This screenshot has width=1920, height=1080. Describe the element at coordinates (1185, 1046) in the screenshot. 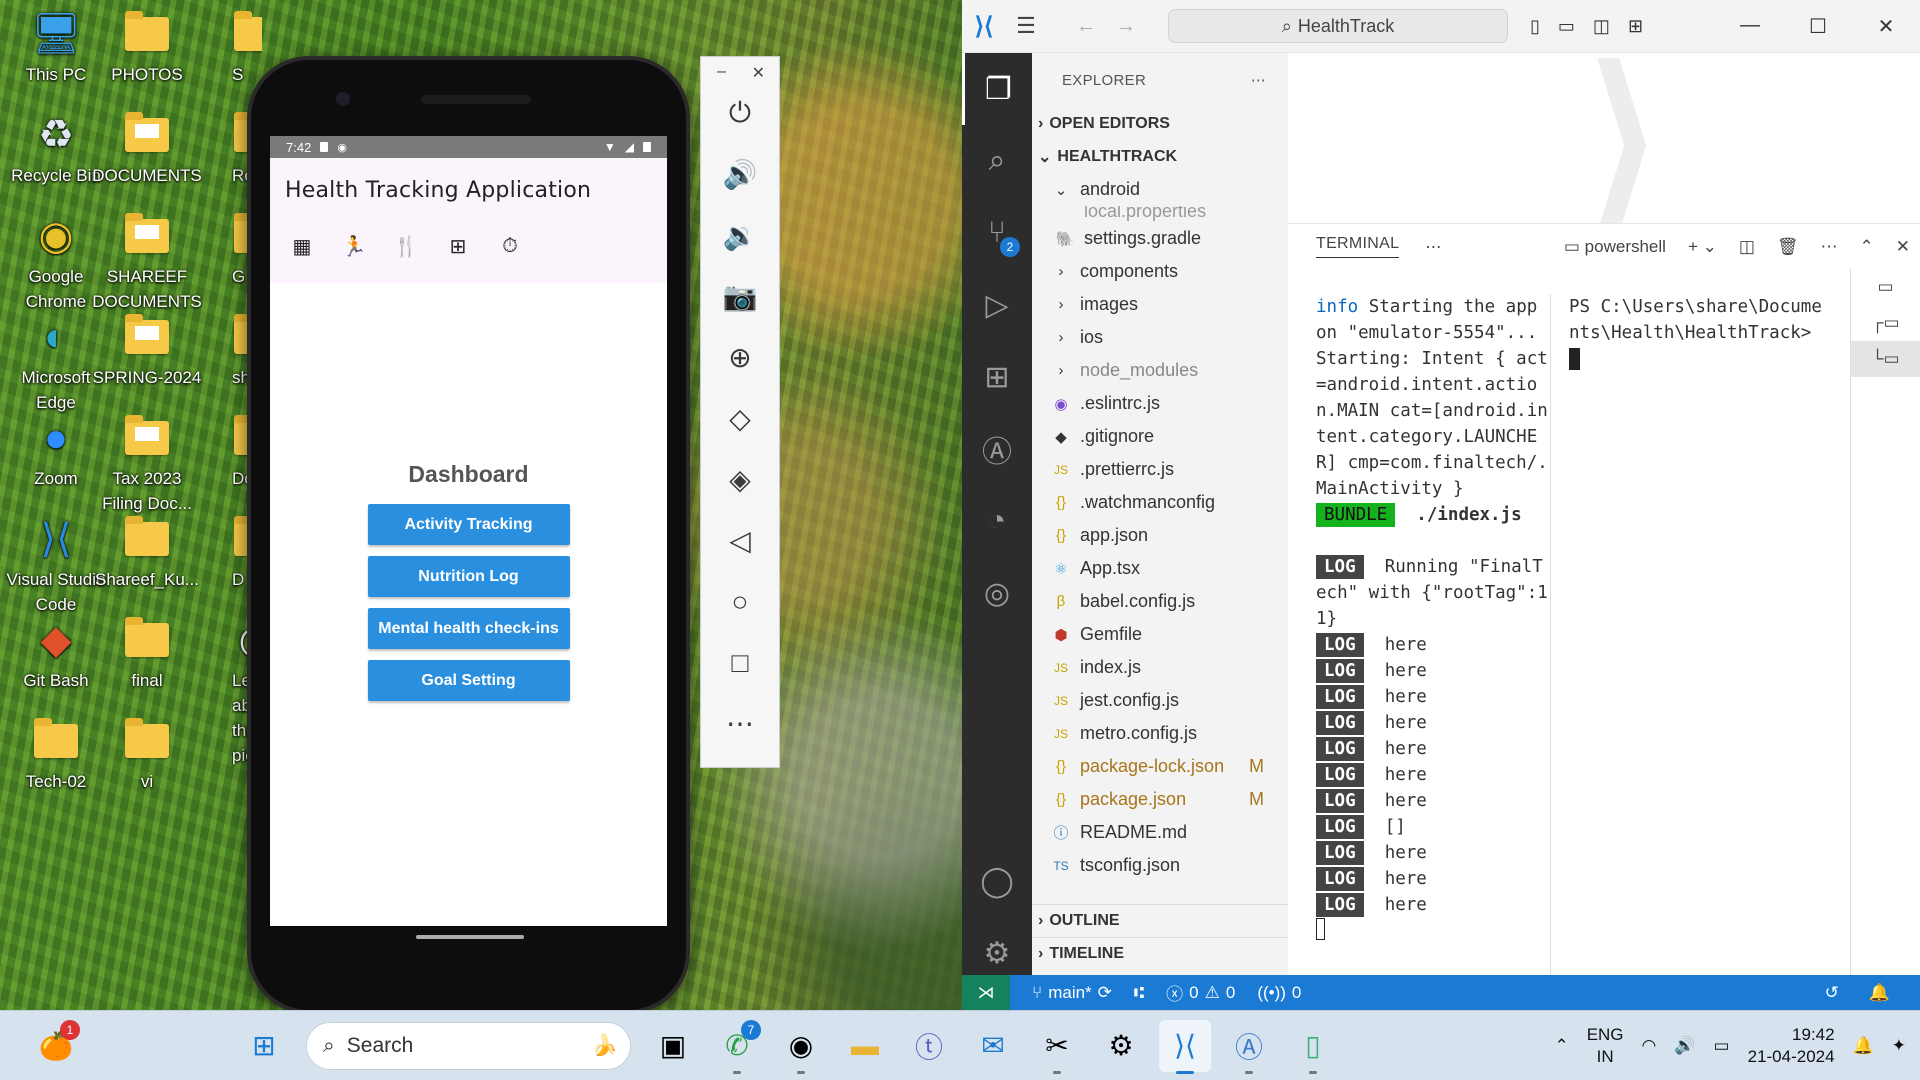

I see `vscode-icon: ⟩⟨` at that location.